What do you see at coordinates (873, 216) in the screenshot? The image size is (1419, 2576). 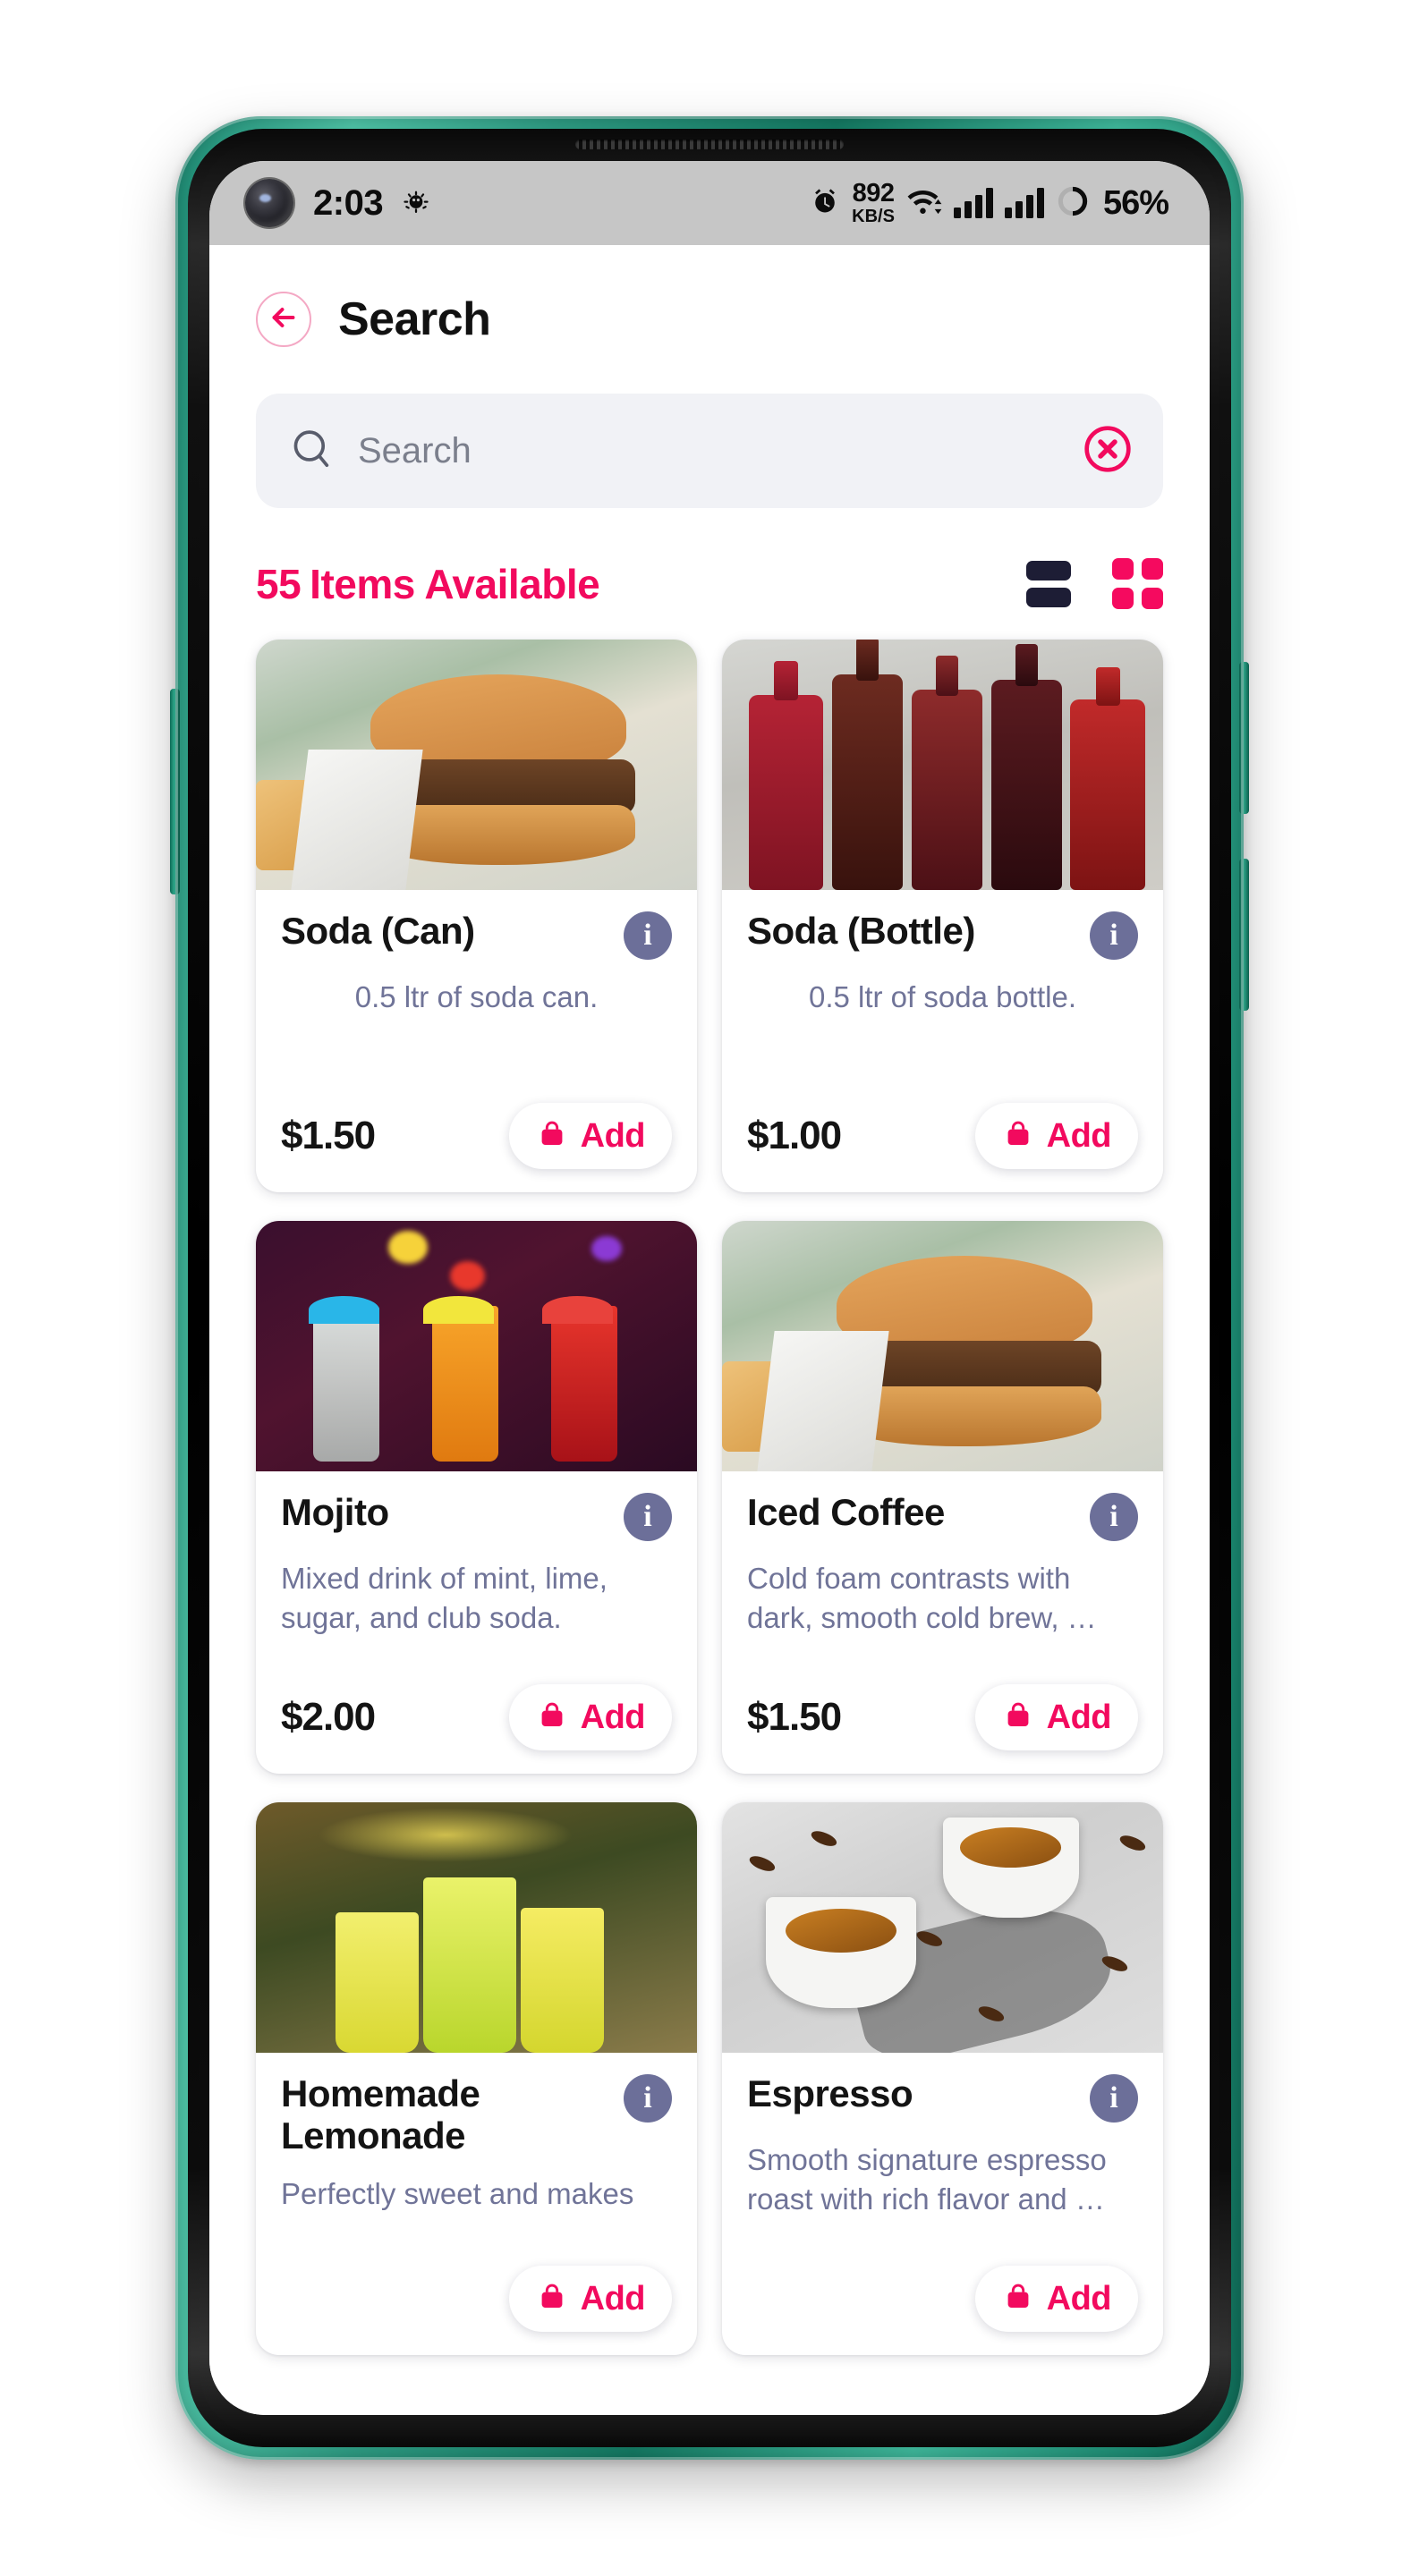 I see `network-speed-unit: KB/S` at bounding box center [873, 216].